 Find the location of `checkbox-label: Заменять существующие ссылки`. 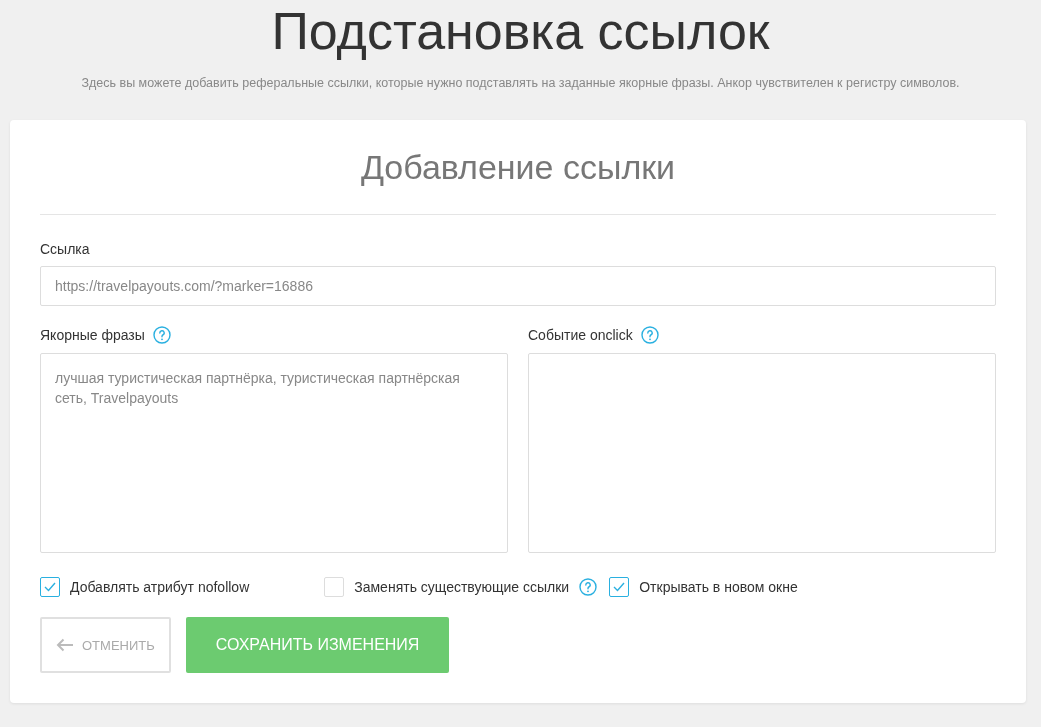

checkbox-label: Заменять существующие ссылки is located at coordinates (462, 587).